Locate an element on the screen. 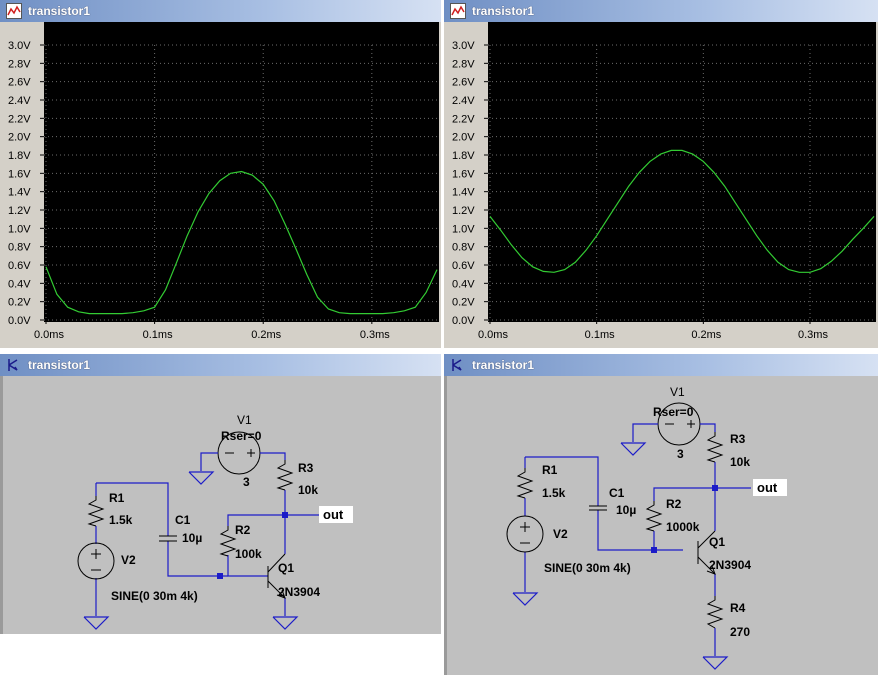 The height and width of the screenshot is (675, 878). r1-value: 1.5k is located at coordinates (121, 520).